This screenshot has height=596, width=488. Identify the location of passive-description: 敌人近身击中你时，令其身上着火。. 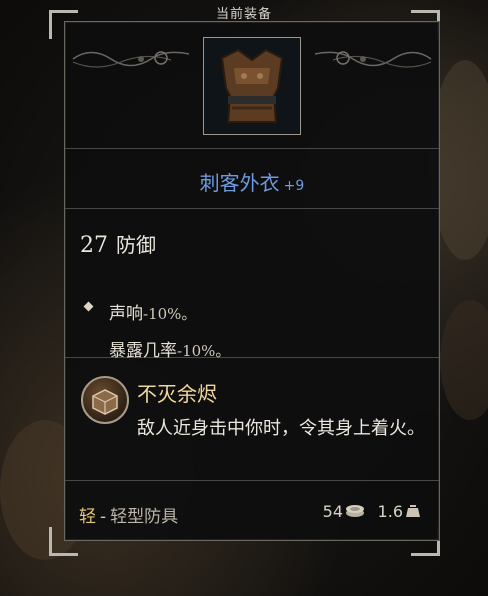
(281, 428).